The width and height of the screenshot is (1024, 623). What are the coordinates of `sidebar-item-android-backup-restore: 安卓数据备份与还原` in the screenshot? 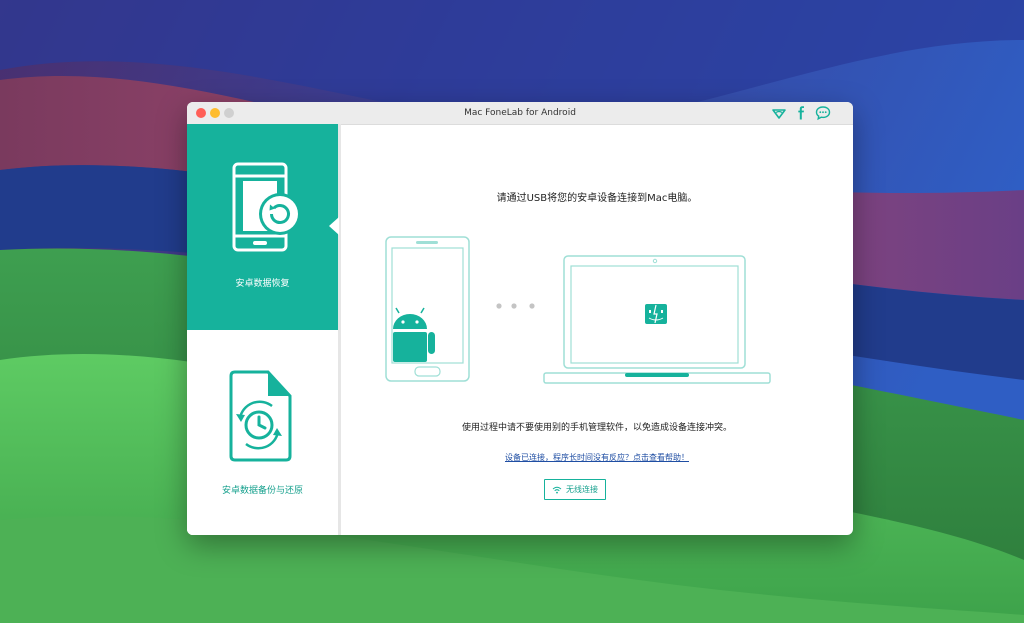 It's located at (262, 432).